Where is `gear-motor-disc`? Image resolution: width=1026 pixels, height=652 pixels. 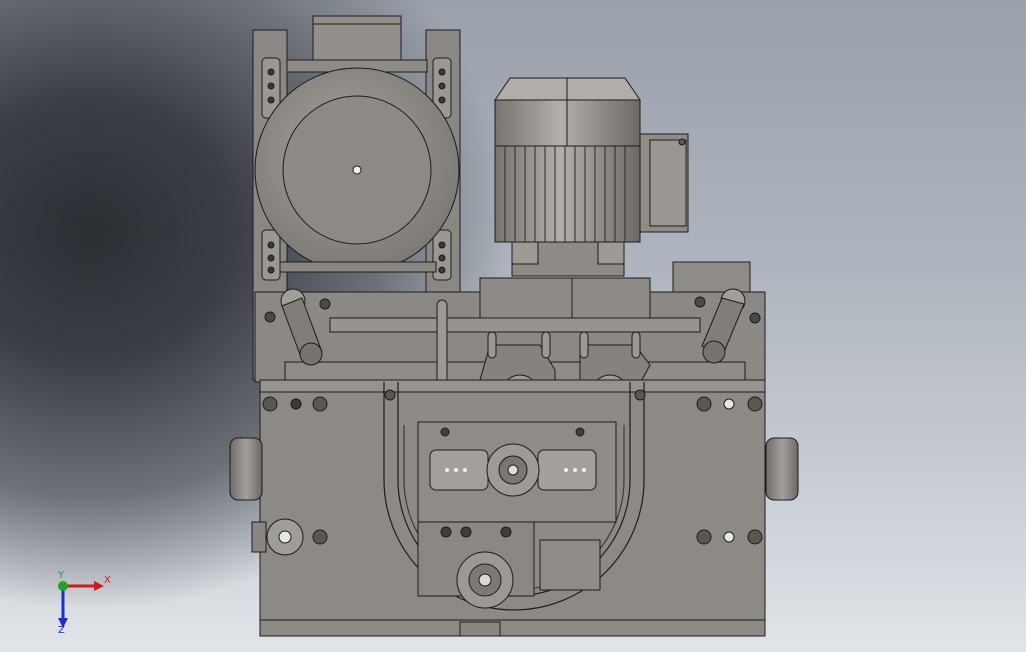
gear-motor-disc is located at coordinates (357, 170).